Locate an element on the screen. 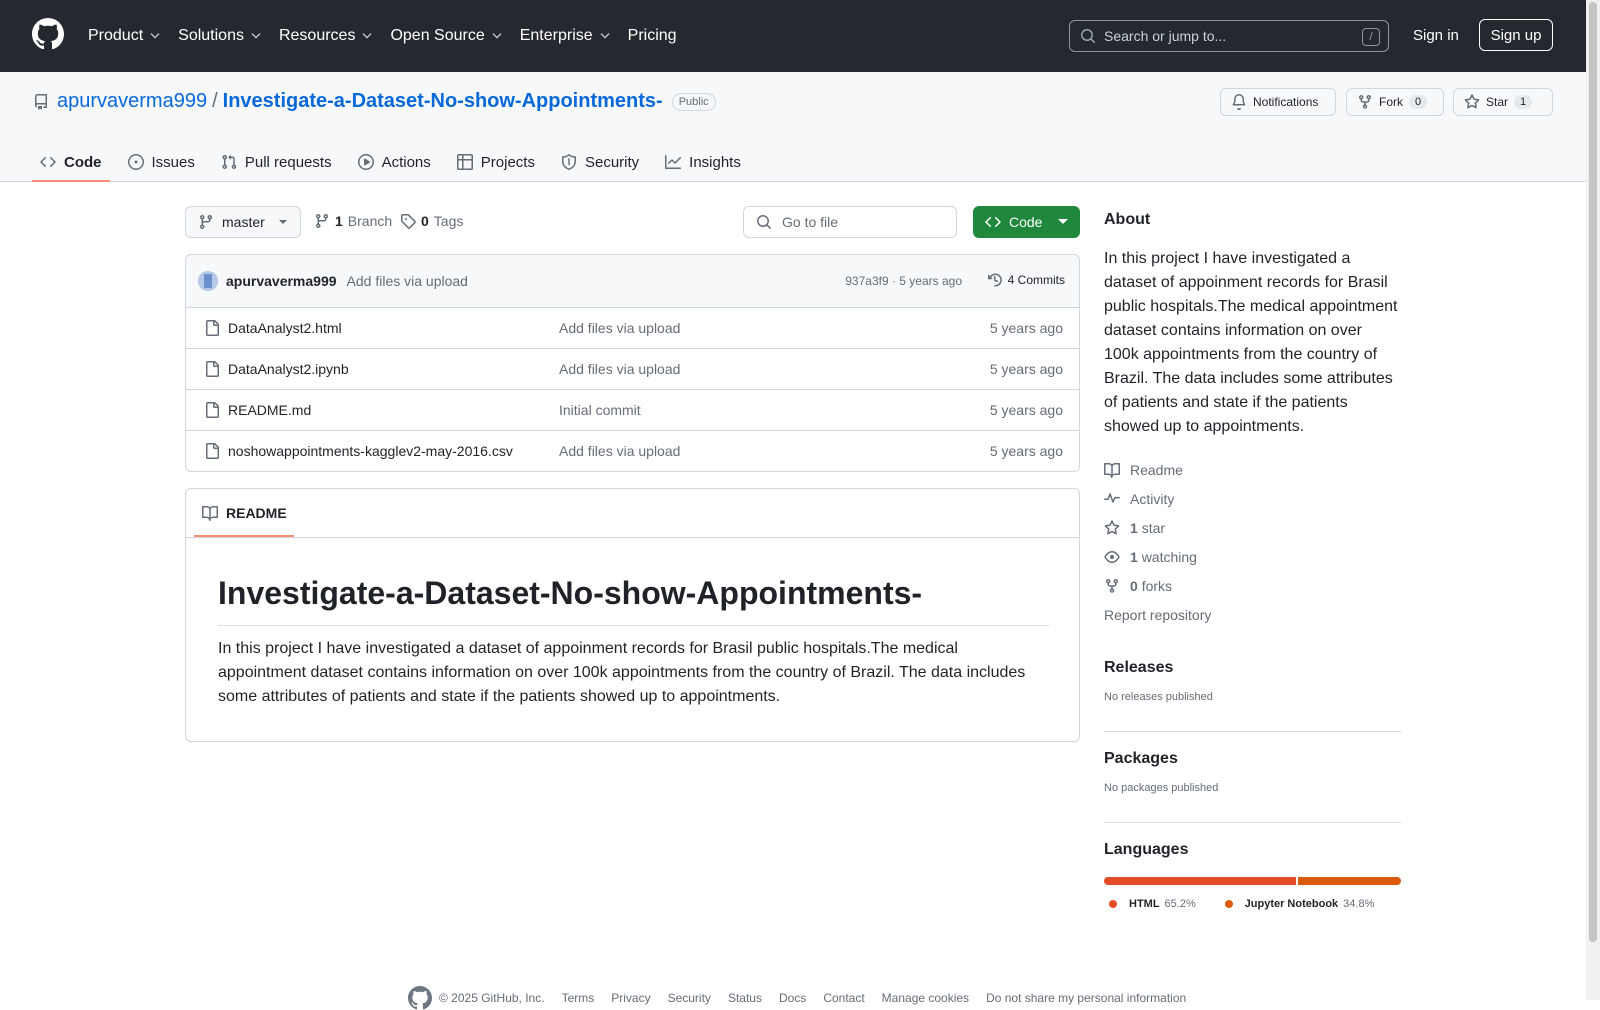 Image resolution: width=1600 pixels, height=1010 pixels. tab-projects: Projects is located at coordinates (496, 162).